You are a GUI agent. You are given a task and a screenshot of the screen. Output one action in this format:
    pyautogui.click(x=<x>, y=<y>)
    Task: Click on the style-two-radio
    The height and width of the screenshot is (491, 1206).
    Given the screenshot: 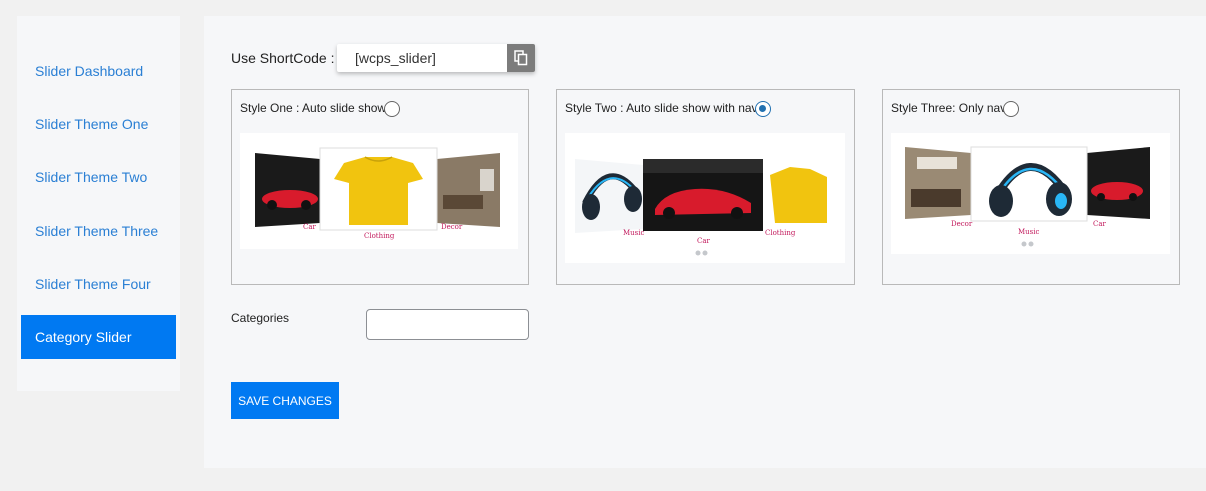 What is the action you would take?
    pyautogui.click(x=763, y=109)
    